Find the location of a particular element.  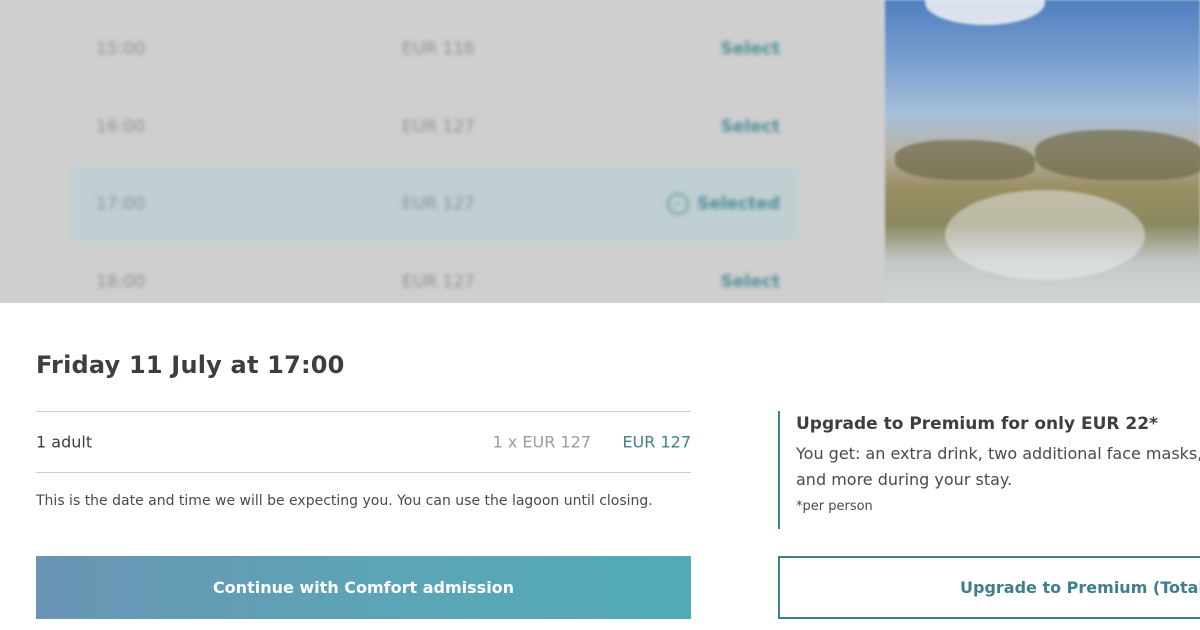

time-slot-row: 16:00 EUR 127 Select is located at coordinates (435, 127).